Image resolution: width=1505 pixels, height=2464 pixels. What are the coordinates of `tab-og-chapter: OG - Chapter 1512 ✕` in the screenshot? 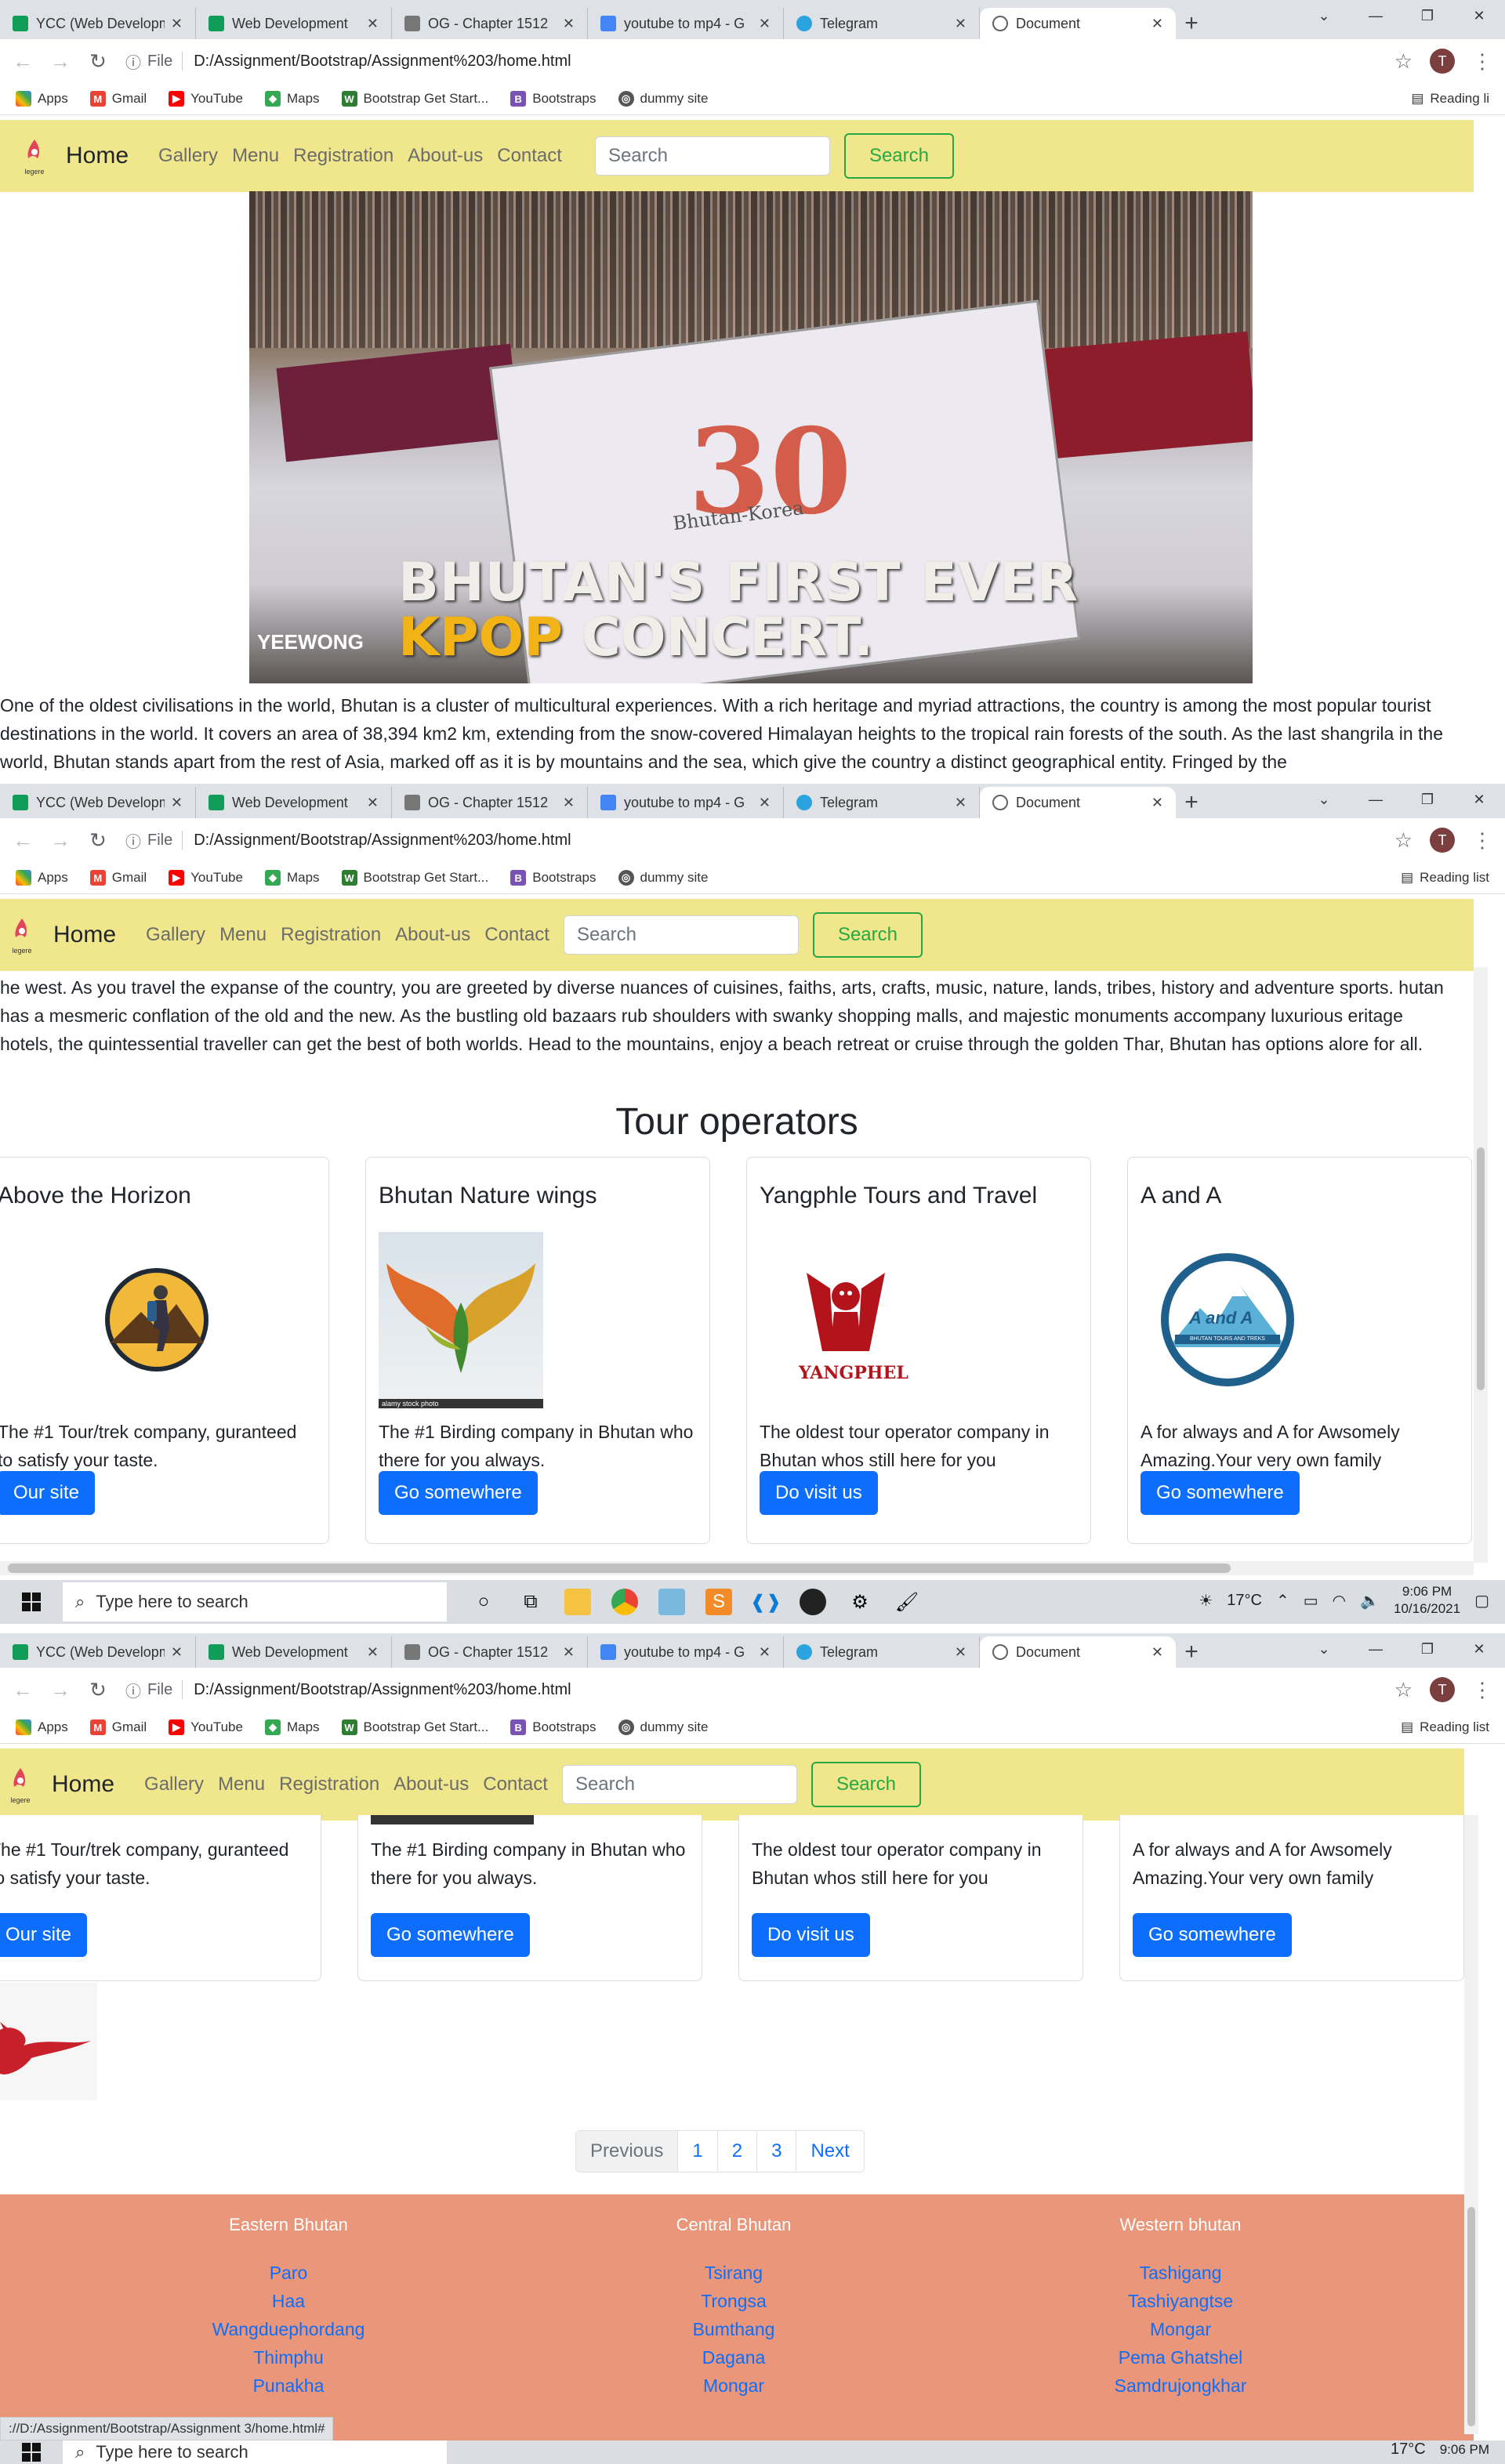 It's located at (490, 802).